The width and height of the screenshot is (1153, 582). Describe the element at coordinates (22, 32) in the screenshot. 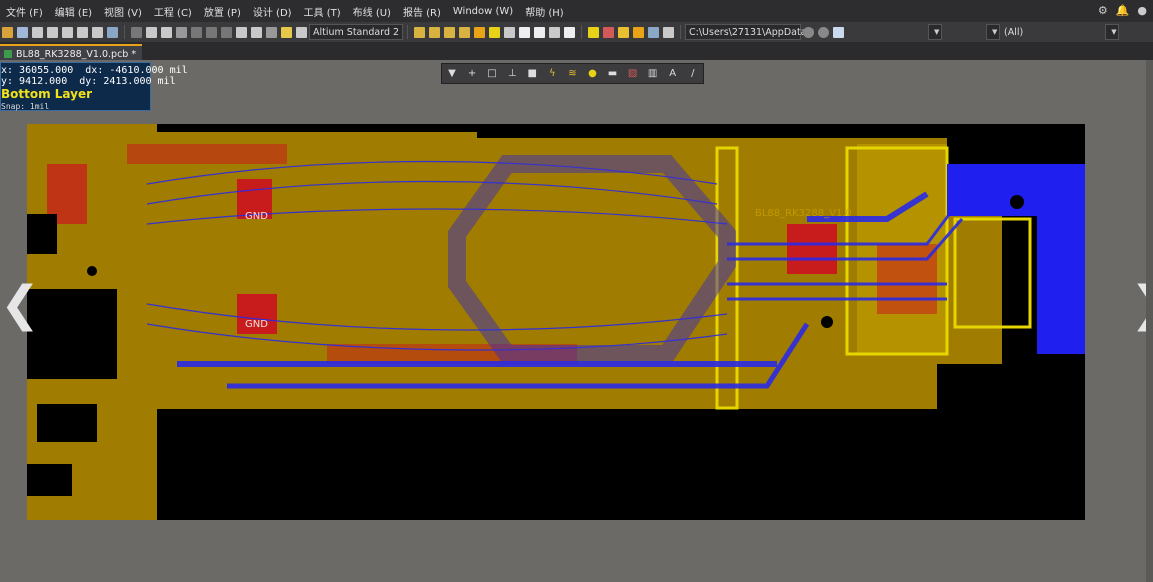

I see `save-icon` at that location.